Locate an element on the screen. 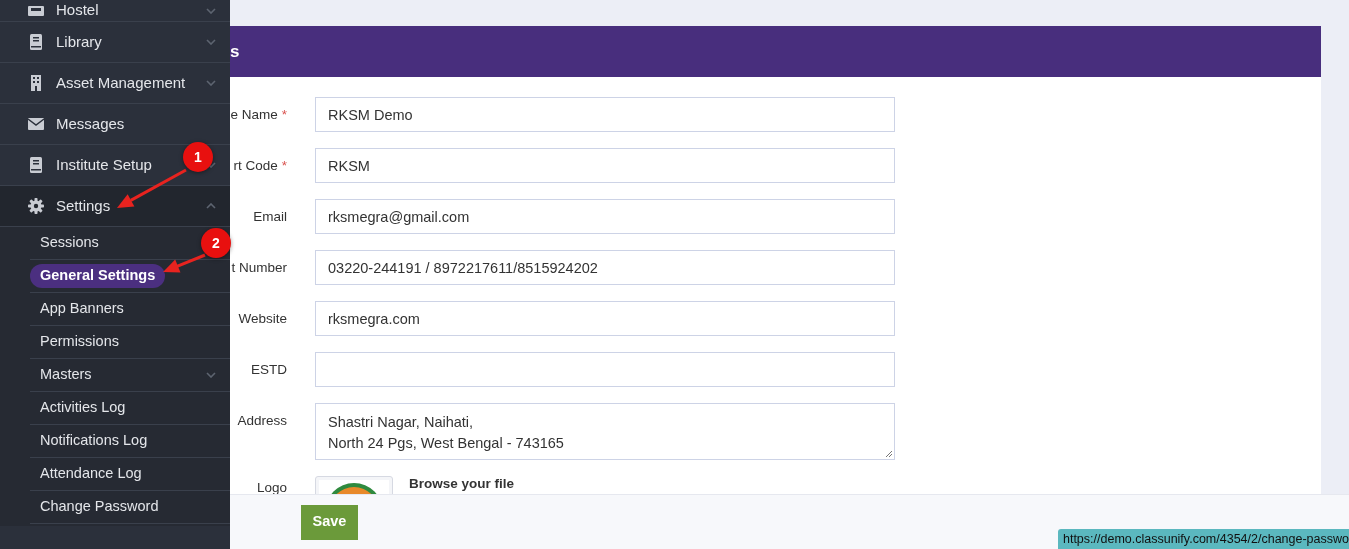 The image size is (1349, 549). field-label: ESTD is located at coordinates (269, 370).